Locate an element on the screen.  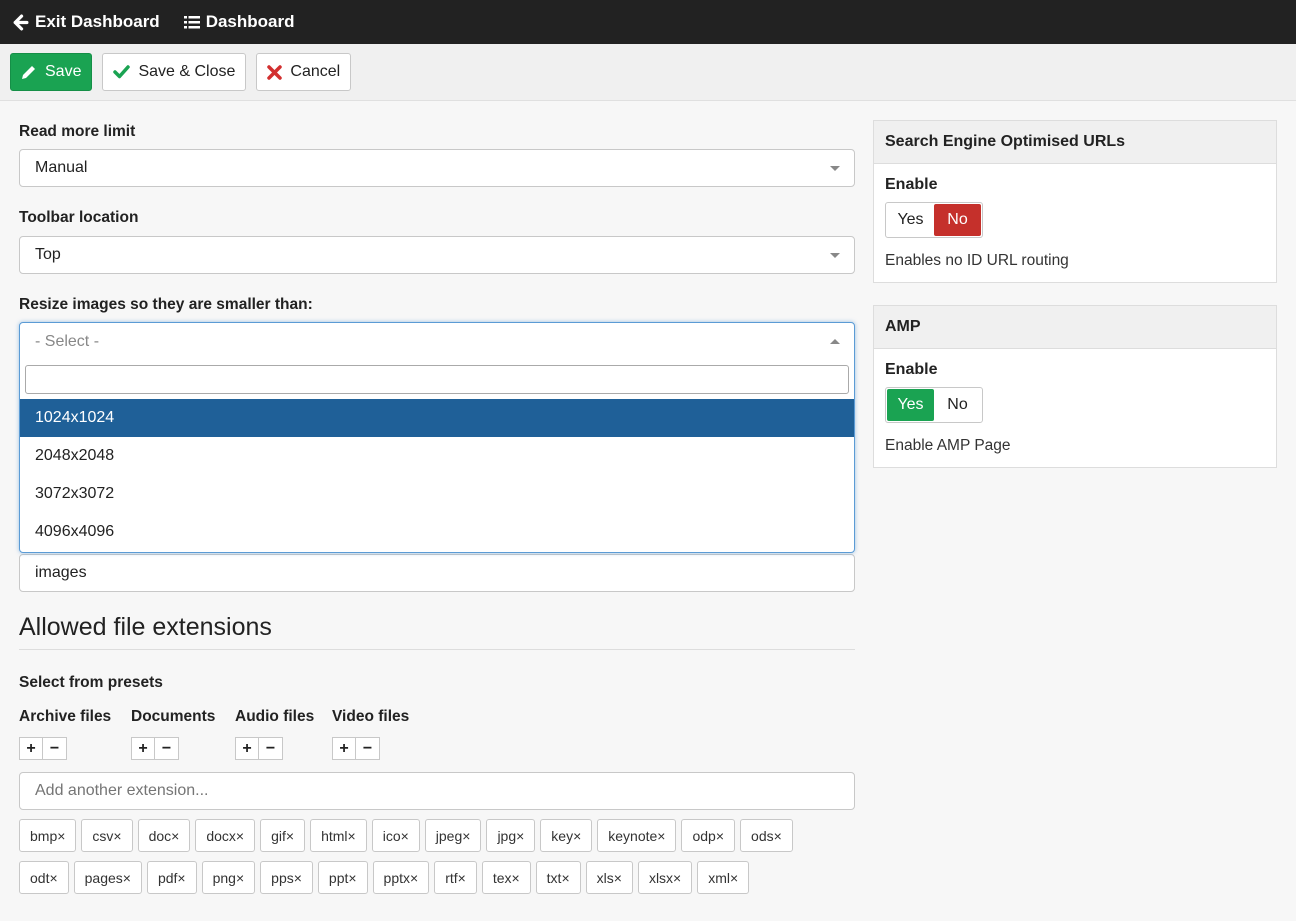
extension-tag: csv× is located at coordinates (107, 835).